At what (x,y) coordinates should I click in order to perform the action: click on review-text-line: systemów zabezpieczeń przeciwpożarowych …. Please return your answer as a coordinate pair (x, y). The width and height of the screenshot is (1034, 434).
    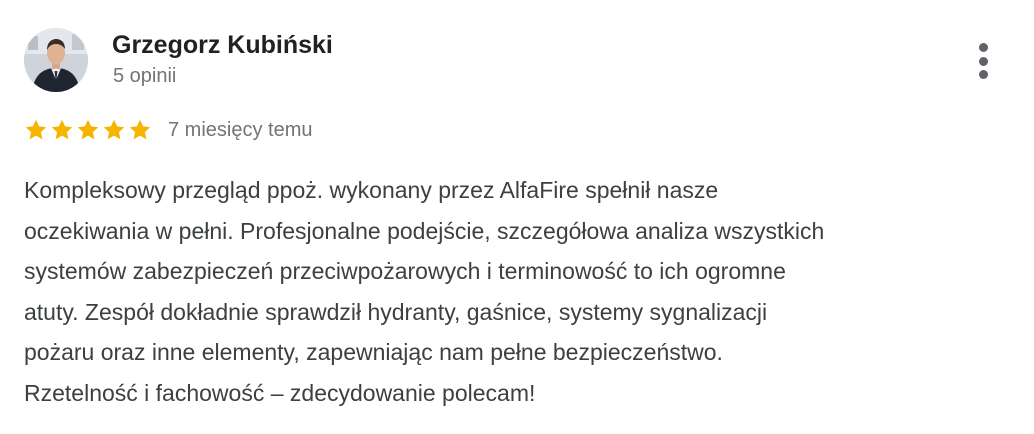
    Looking at the image, I should click on (405, 271).